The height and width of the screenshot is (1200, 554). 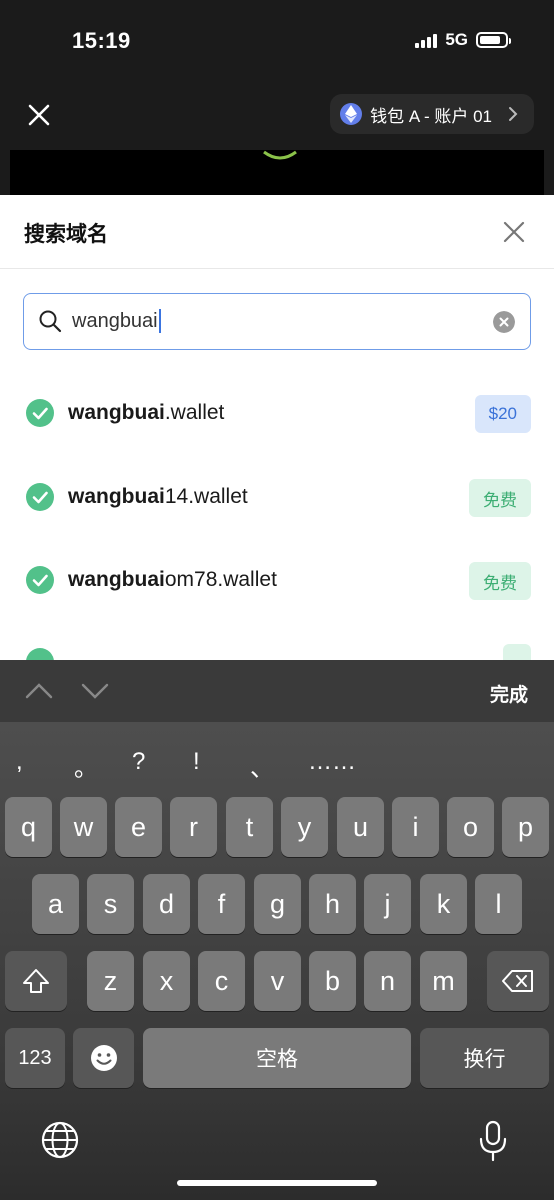 I want to click on emoji-key, so click(x=103, y=1058).